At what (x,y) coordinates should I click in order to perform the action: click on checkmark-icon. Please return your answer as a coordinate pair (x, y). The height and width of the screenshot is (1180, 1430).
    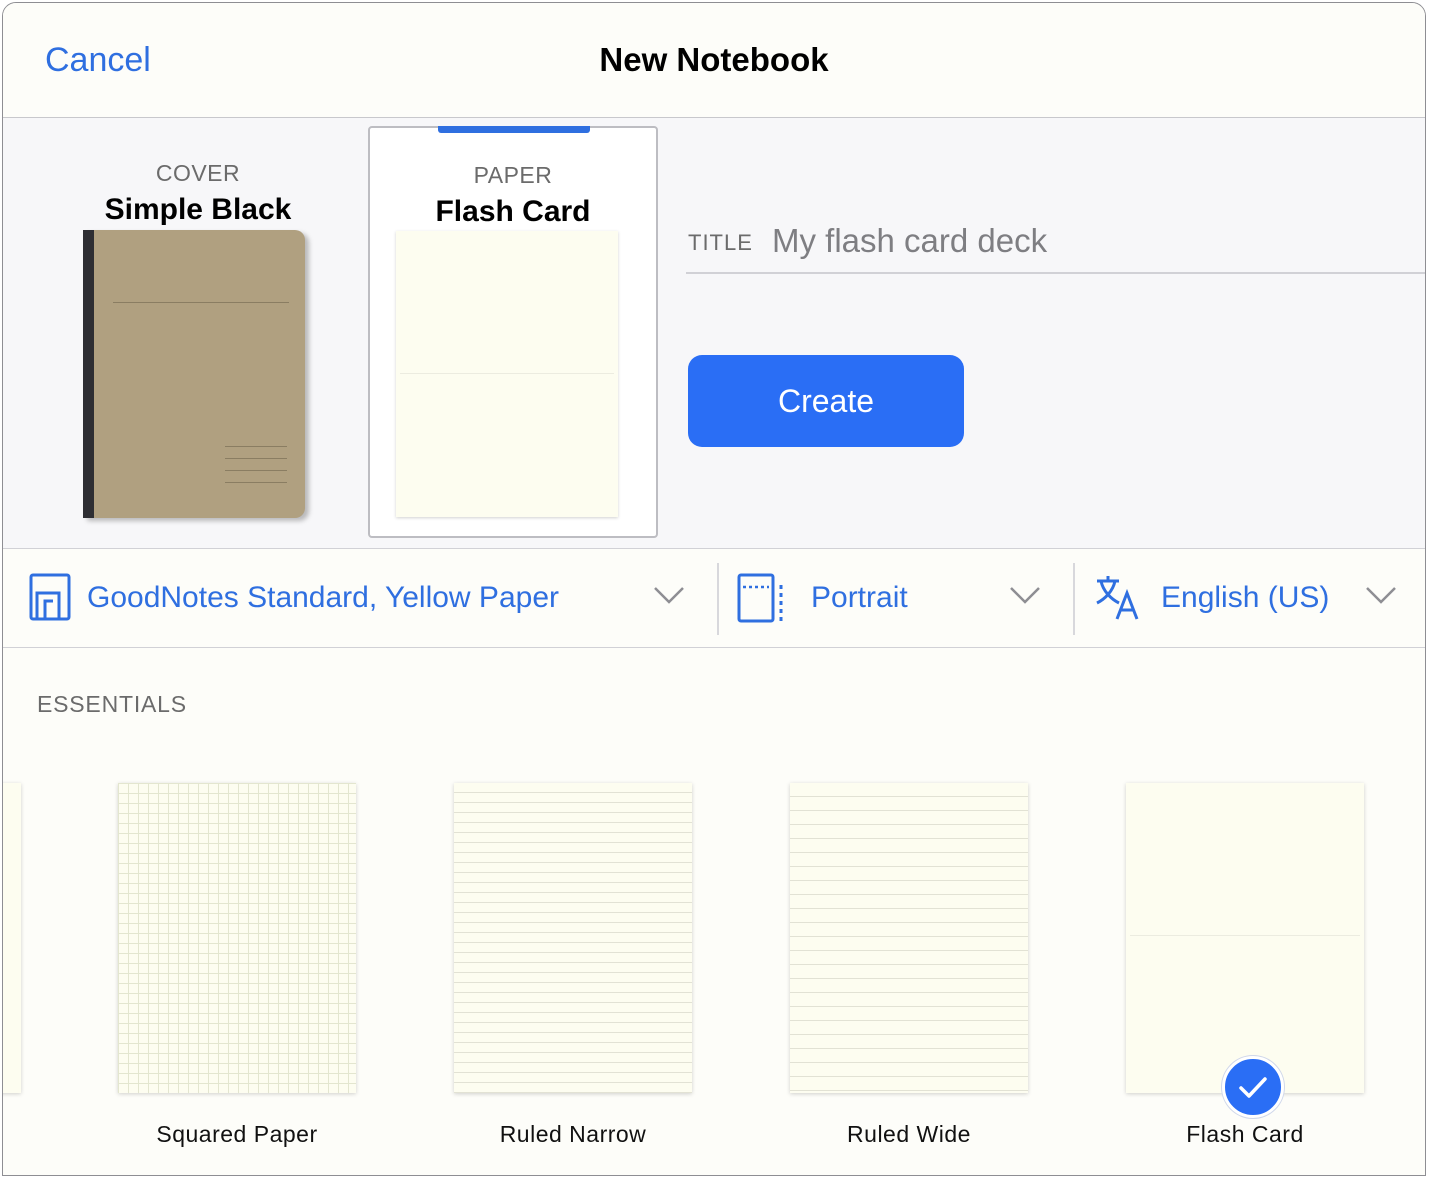
    Looking at the image, I should click on (1253, 1087).